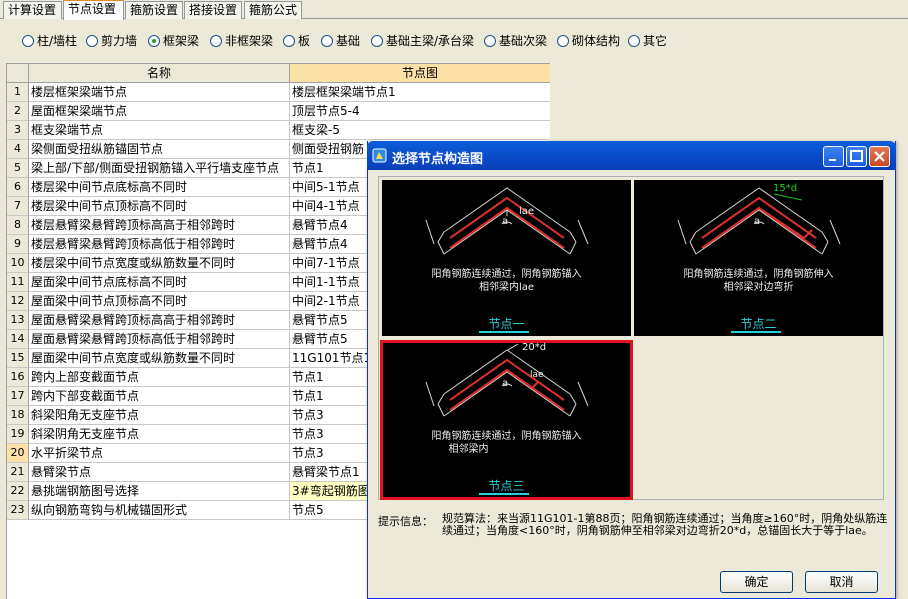 This screenshot has width=908, height=599. Describe the element at coordinates (159, 225) in the screenshot. I see `row-name-cell: 楼层悬臂梁悬臂跨顶标高高于相邻跨时` at that location.